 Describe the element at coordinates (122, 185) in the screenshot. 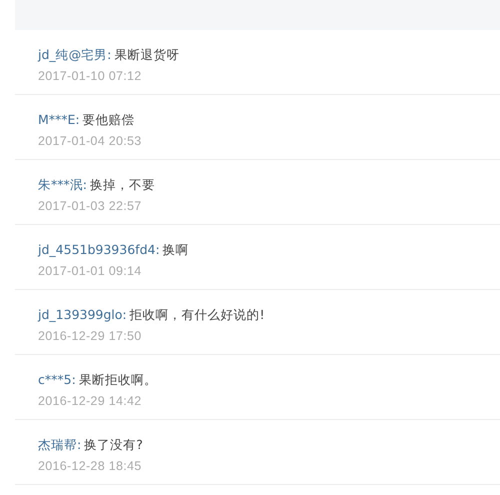

I see `comment-text: 换掉，不要` at that location.